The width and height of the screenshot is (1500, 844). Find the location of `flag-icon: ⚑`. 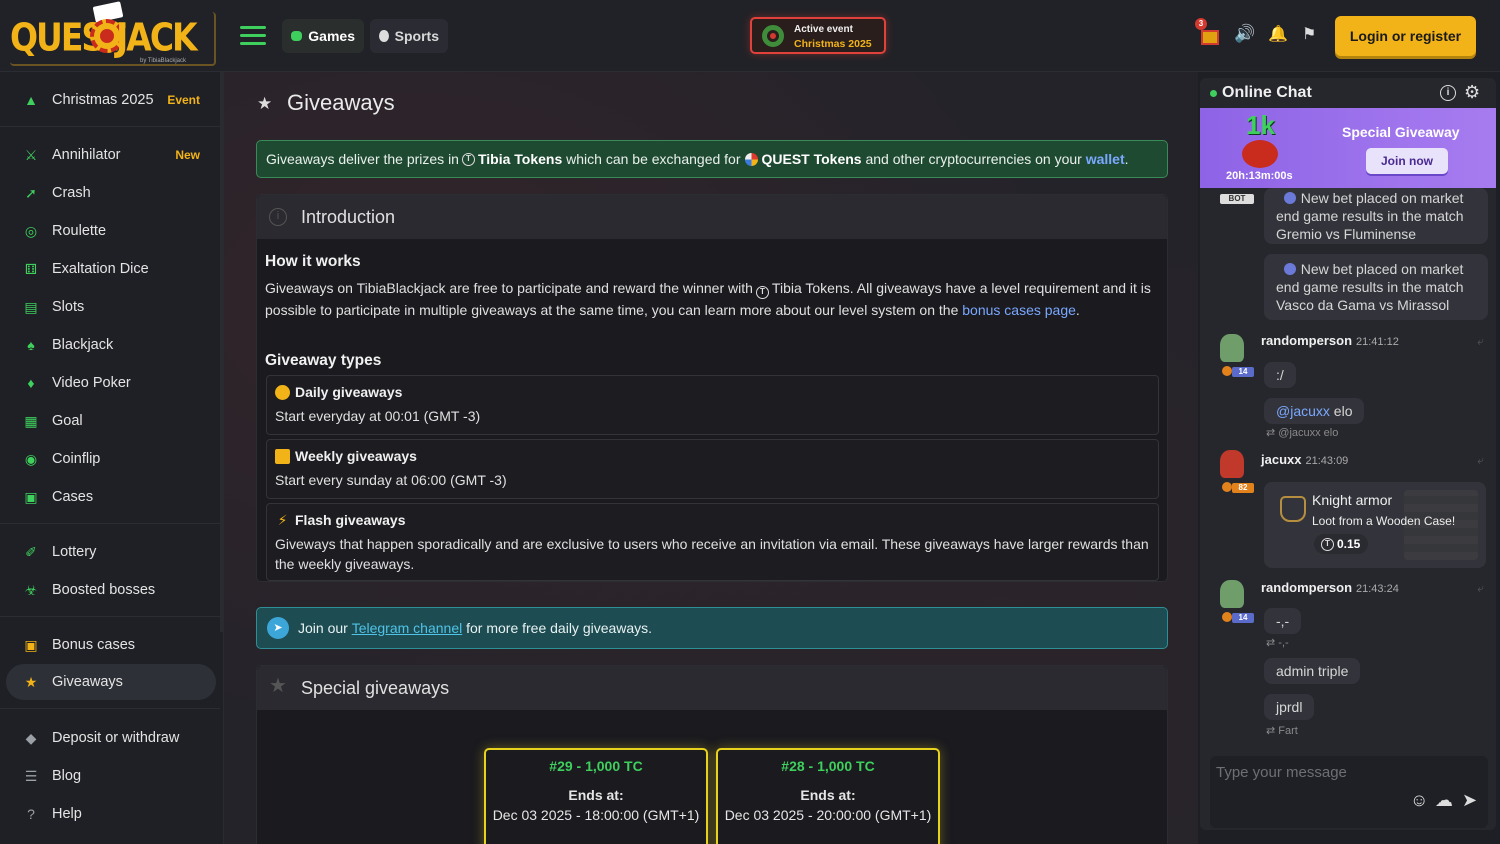

flag-icon: ⚑ is located at coordinates (1313, 35).